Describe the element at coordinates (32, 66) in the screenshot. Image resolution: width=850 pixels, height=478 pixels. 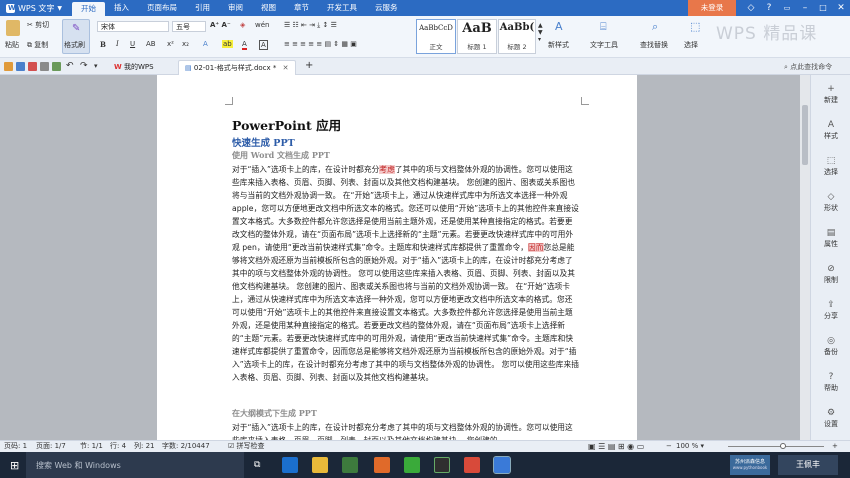
I see `print-icon` at that location.